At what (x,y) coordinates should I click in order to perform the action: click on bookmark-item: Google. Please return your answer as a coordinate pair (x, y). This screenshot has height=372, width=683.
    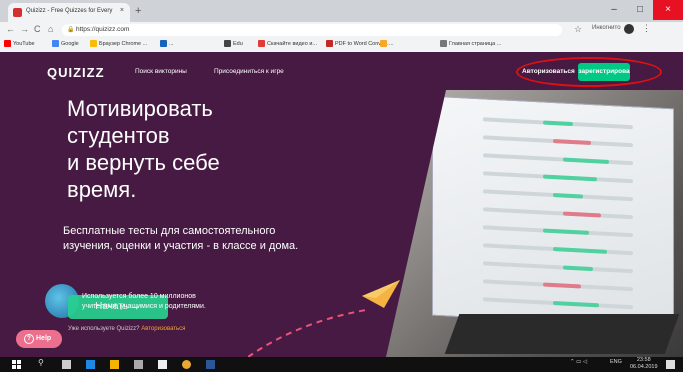
    Looking at the image, I should click on (65, 43).